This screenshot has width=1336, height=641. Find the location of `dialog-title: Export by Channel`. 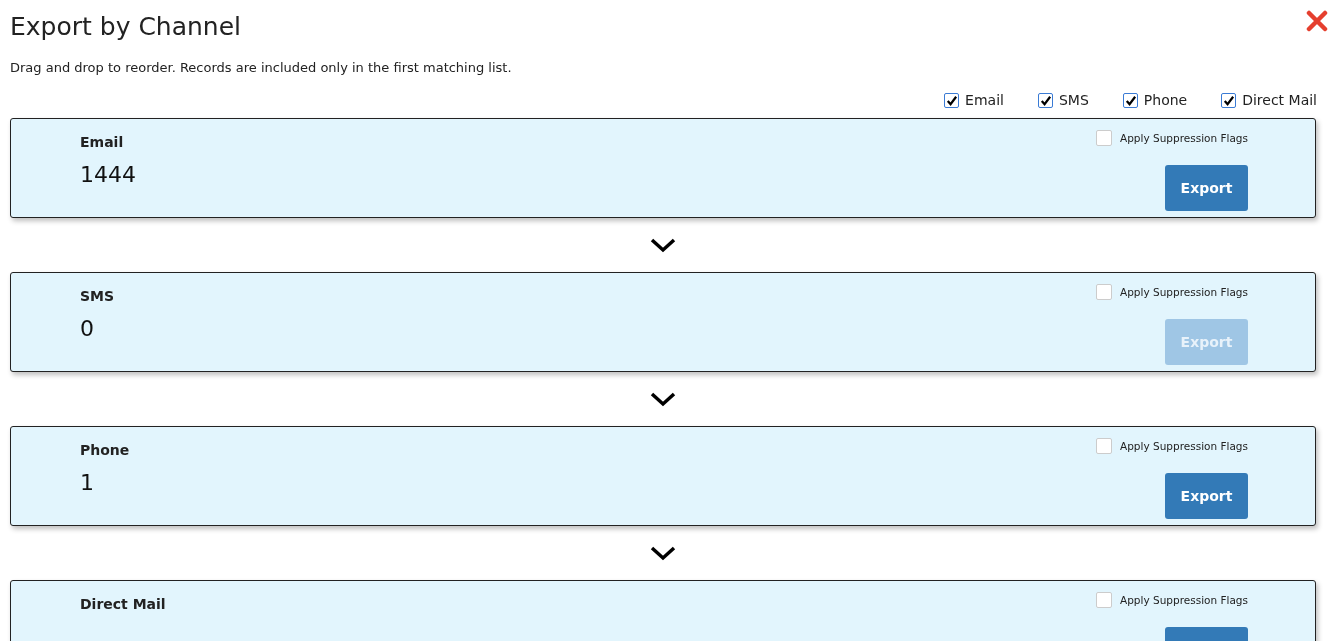

dialog-title: Export by Channel is located at coordinates (126, 26).